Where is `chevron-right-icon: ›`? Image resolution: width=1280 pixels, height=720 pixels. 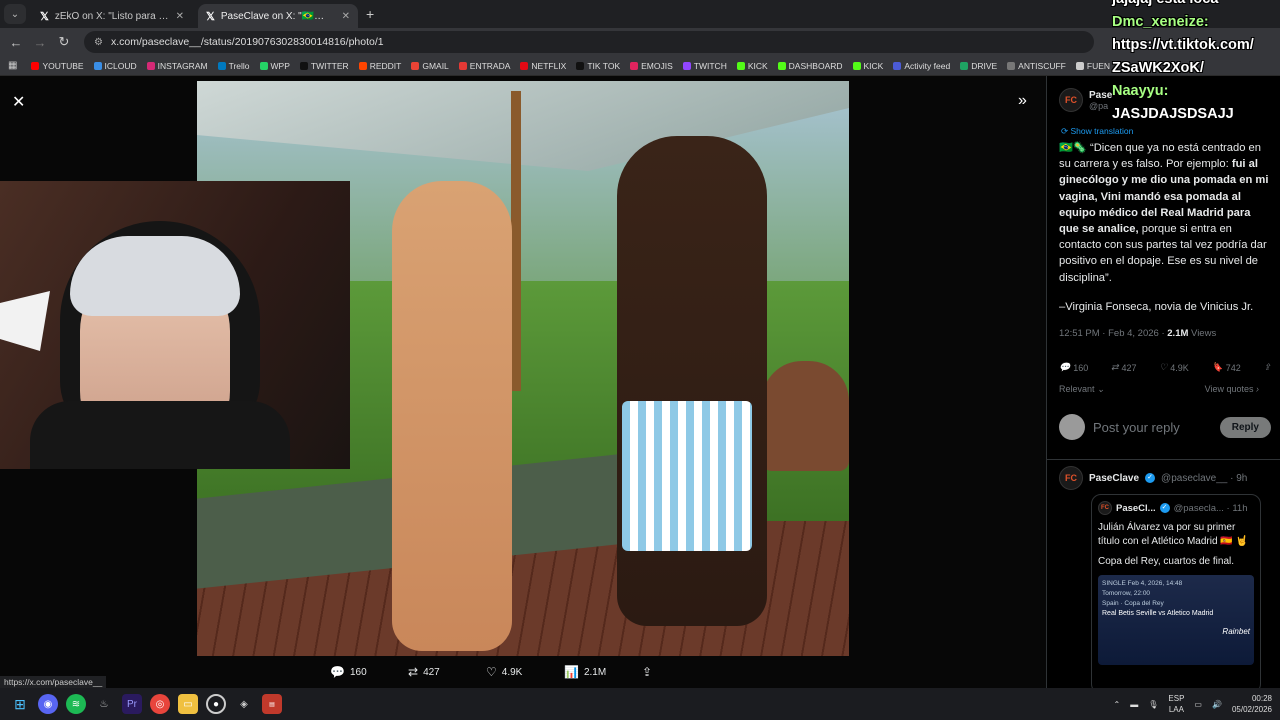 chevron-right-icon: › is located at coordinates (1257, 389).